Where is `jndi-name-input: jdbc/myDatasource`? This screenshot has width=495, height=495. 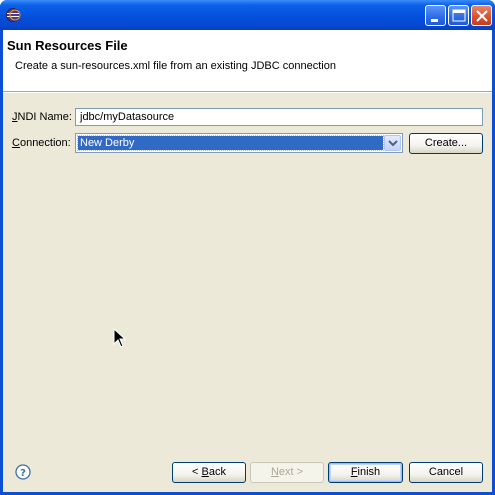 jndi-name-input: jdbc/myDatasource is located at coordinates (279, 117).